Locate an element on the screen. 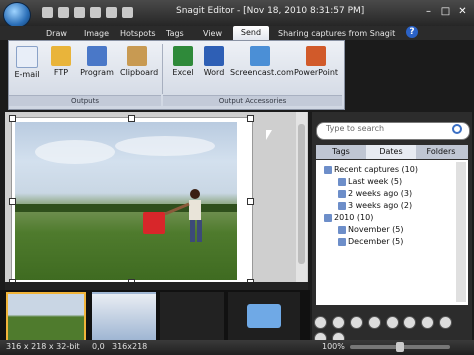 The height and width of the screenshot is (355, 474). help-icon: ? is located at coordinates (412, 32).